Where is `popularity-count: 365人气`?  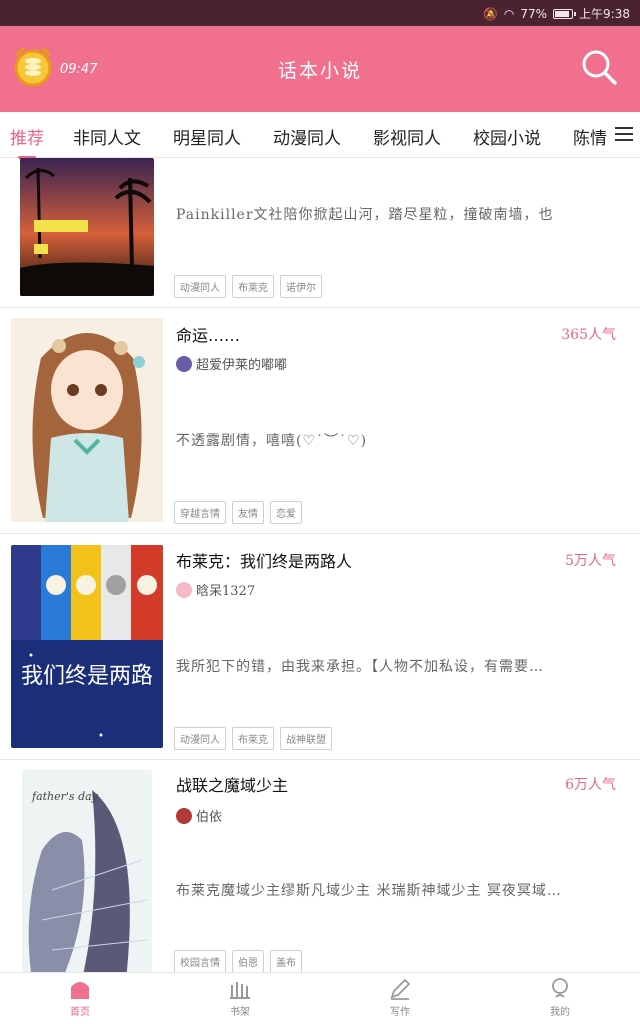
popularity-count: 365人气 is located at coordinates (588, 335).